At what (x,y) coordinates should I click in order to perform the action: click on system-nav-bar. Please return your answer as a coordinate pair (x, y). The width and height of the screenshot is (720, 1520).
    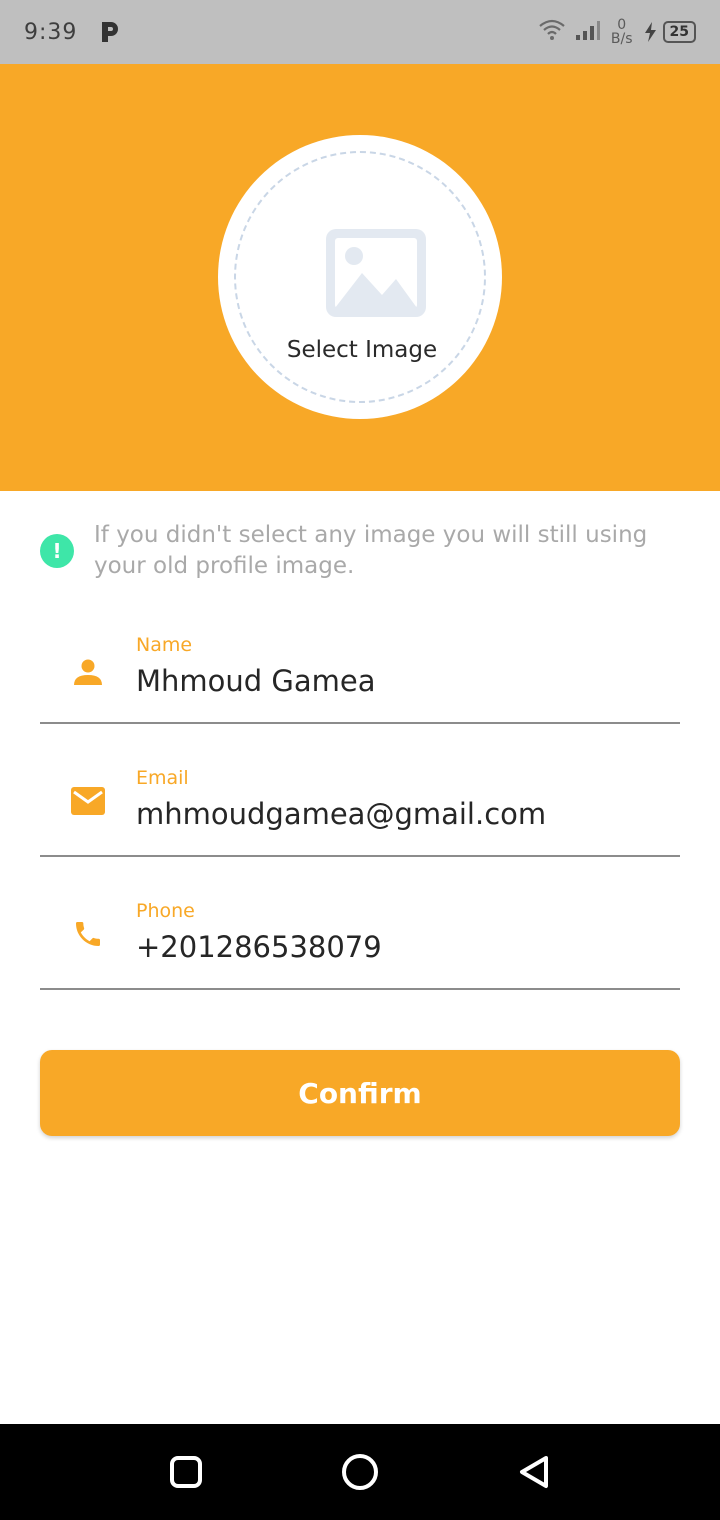
    Looking at the image, I should click on (360, 1472).